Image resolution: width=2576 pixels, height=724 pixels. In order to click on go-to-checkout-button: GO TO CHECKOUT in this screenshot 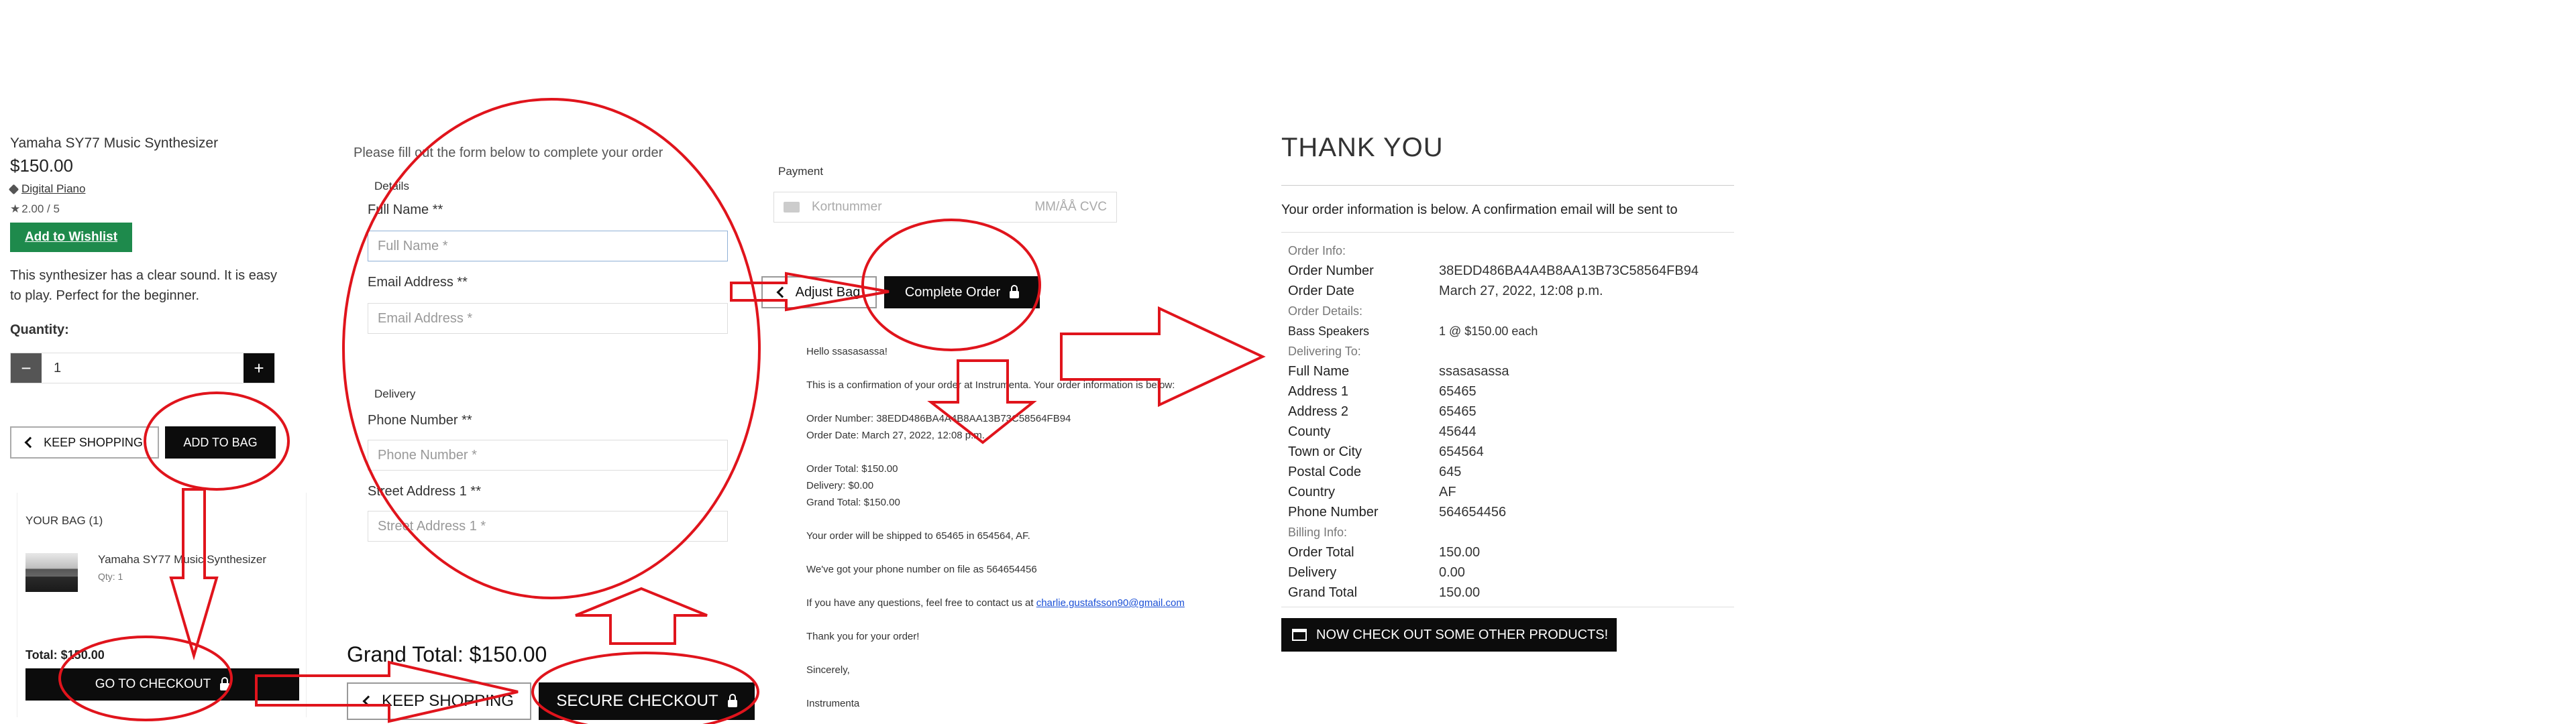, I will do `click(162, 684)`.